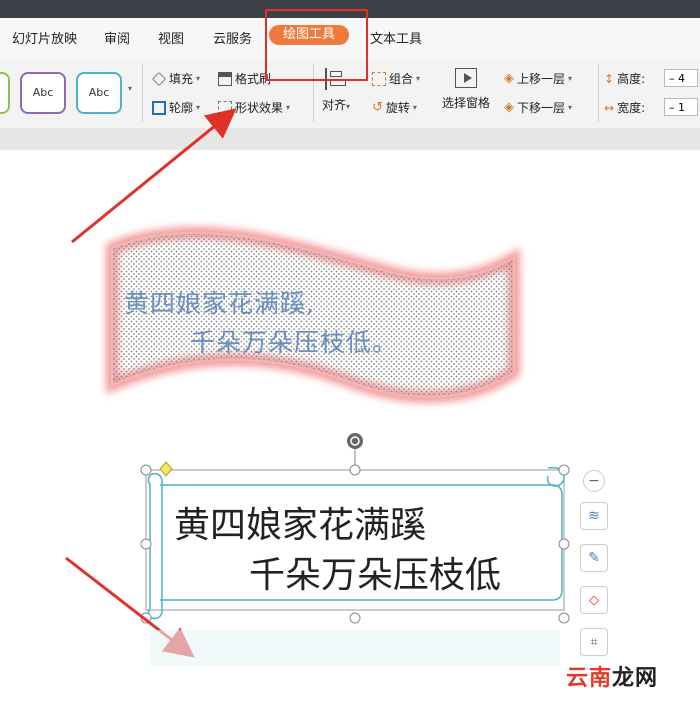 The image size is (700, 704). I want to click on brush-button: ✎, so click(594, 558).